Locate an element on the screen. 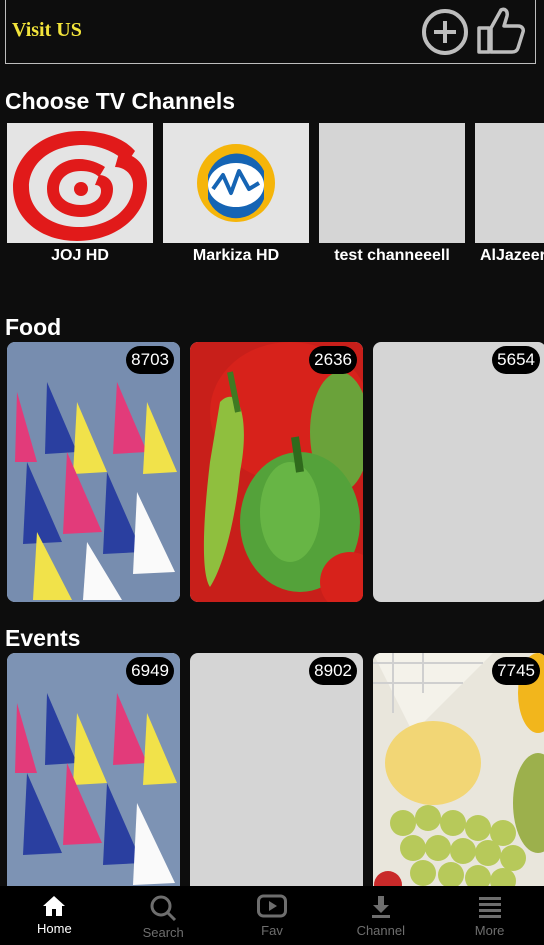 The width and height of the screenshot is (544, 945). plus-circle-icon is located at coordinates (445, 32).